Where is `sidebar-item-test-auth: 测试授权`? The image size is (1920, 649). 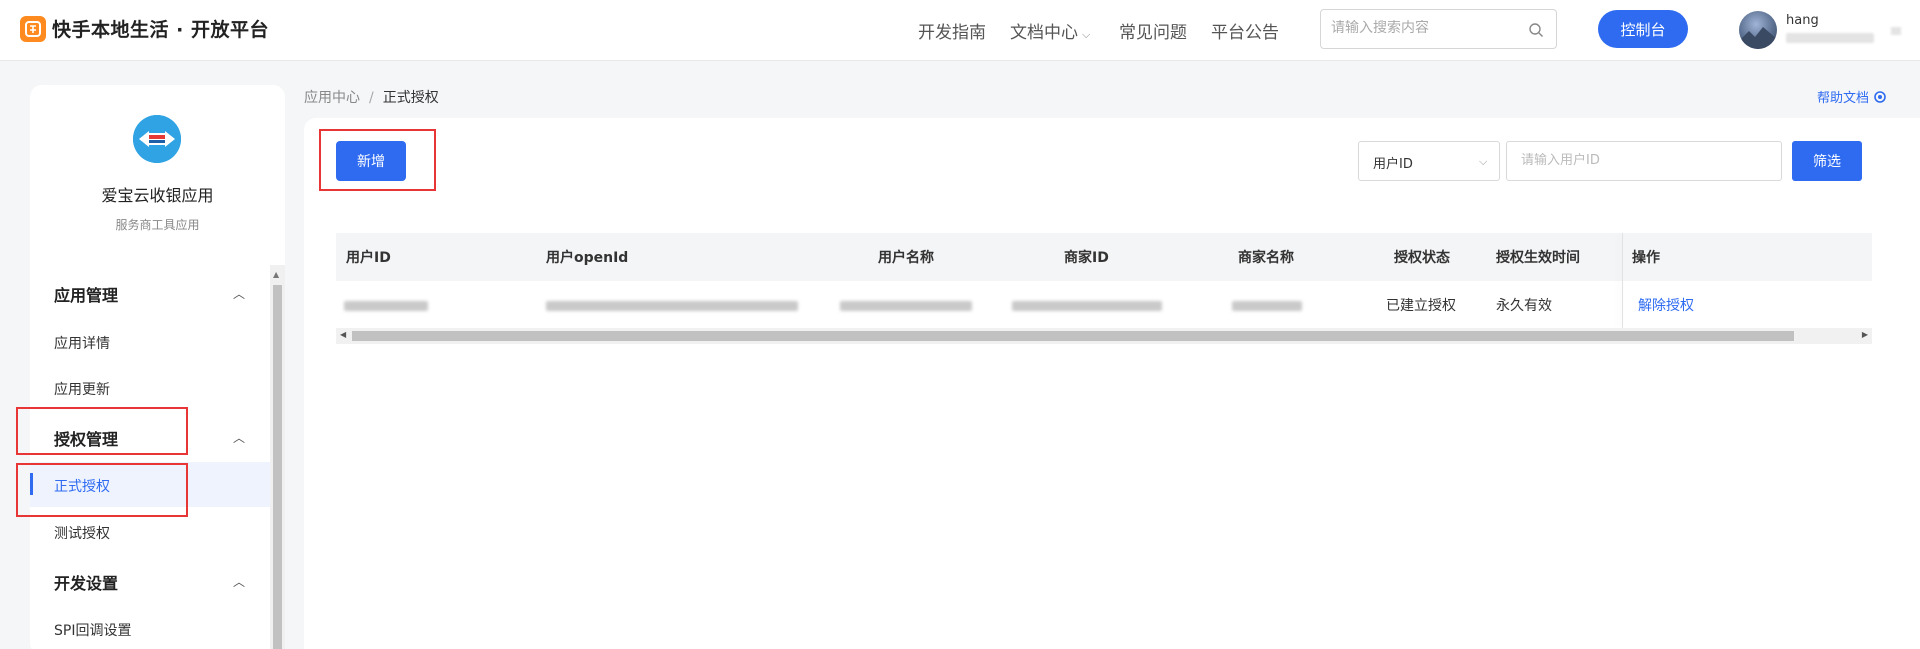 sidebar-item-test-auth: 测试授权 is located at coordinates (82, 533).